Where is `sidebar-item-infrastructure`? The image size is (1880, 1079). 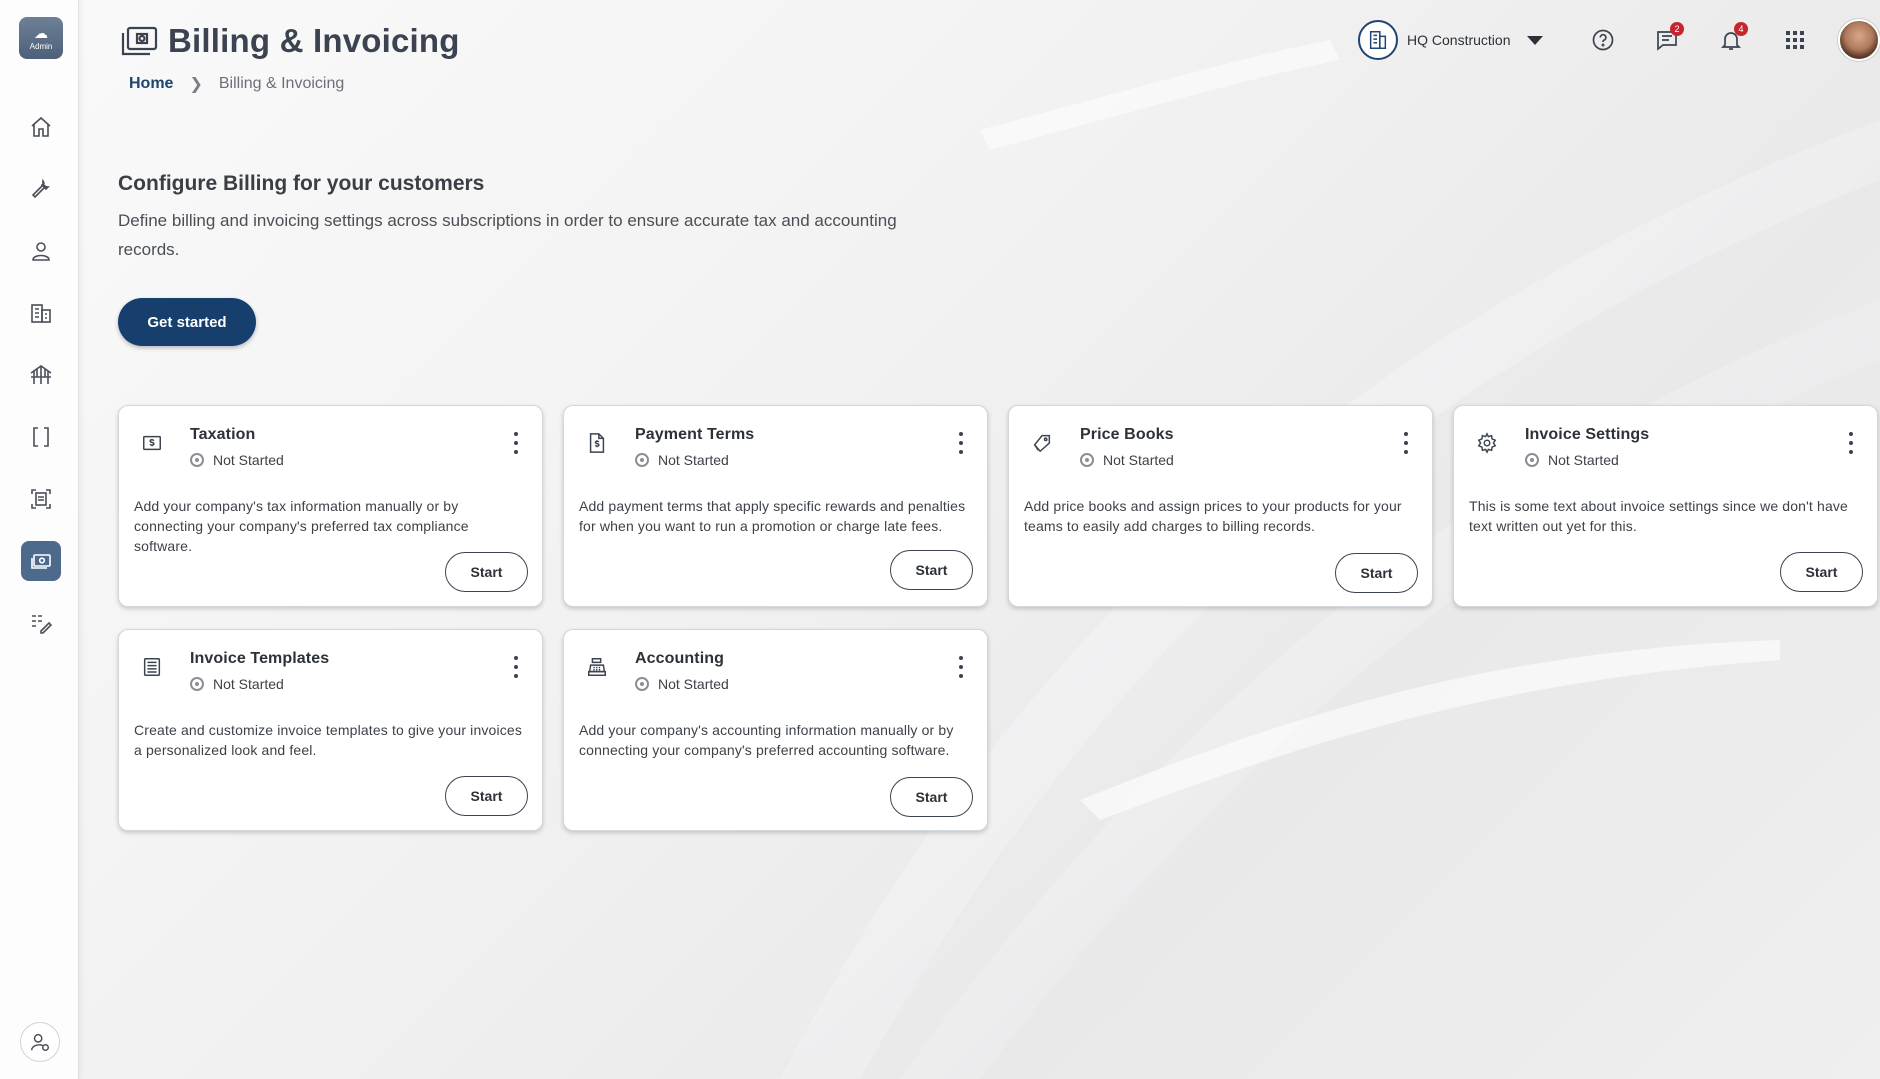
sidebar-item-infrastructure is located at coordinates (41, 375).